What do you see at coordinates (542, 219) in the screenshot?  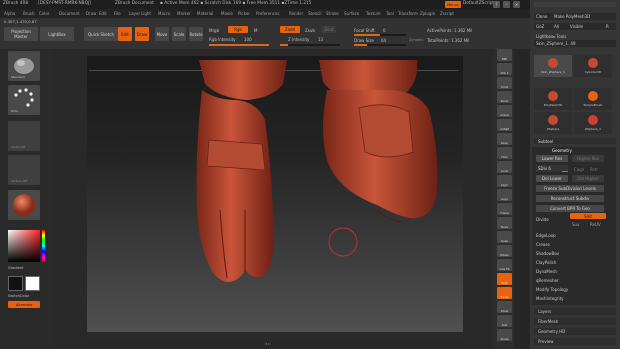 I see `divide-button: Divide` at bounding box center [542, 219].